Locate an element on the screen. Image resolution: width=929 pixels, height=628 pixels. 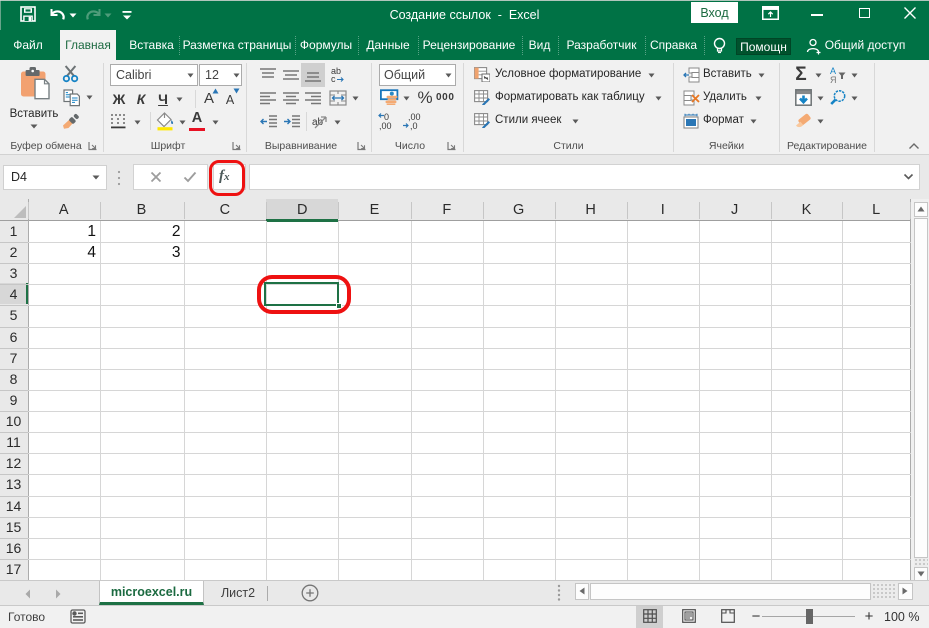
svg-text: ,0 is located at coordinates (414, 126).